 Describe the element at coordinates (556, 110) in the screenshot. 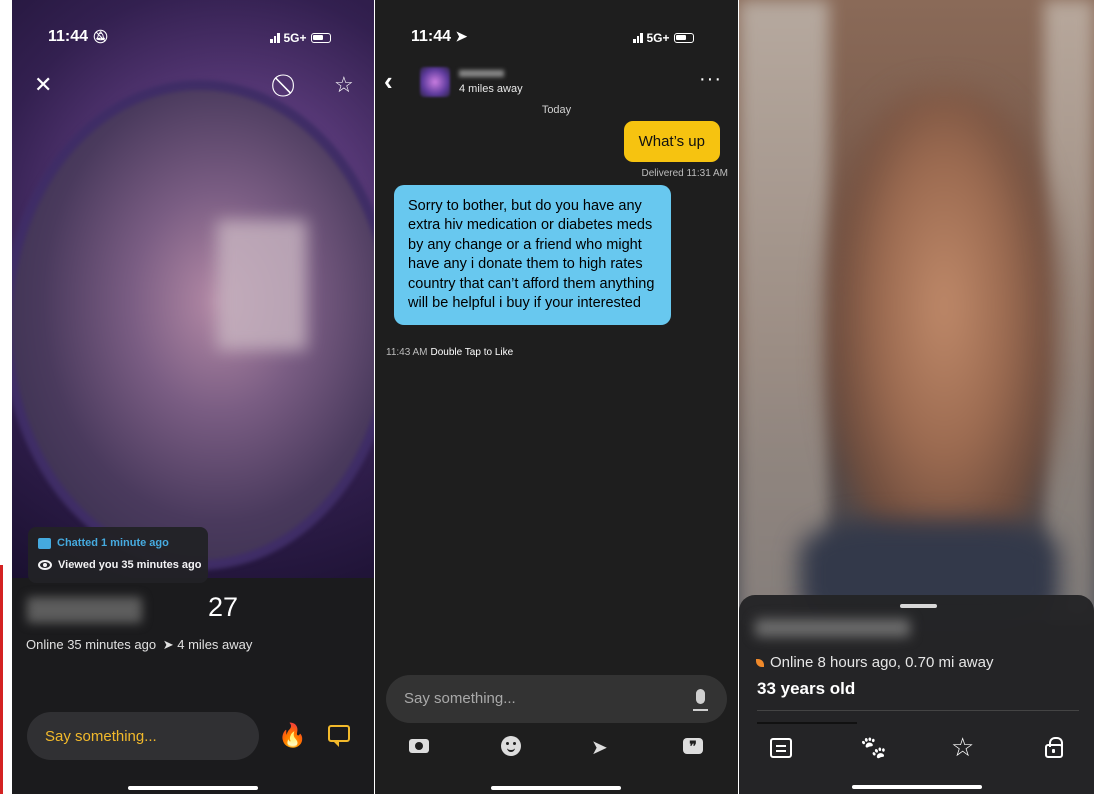

I see `date-divider: Today` at that location.